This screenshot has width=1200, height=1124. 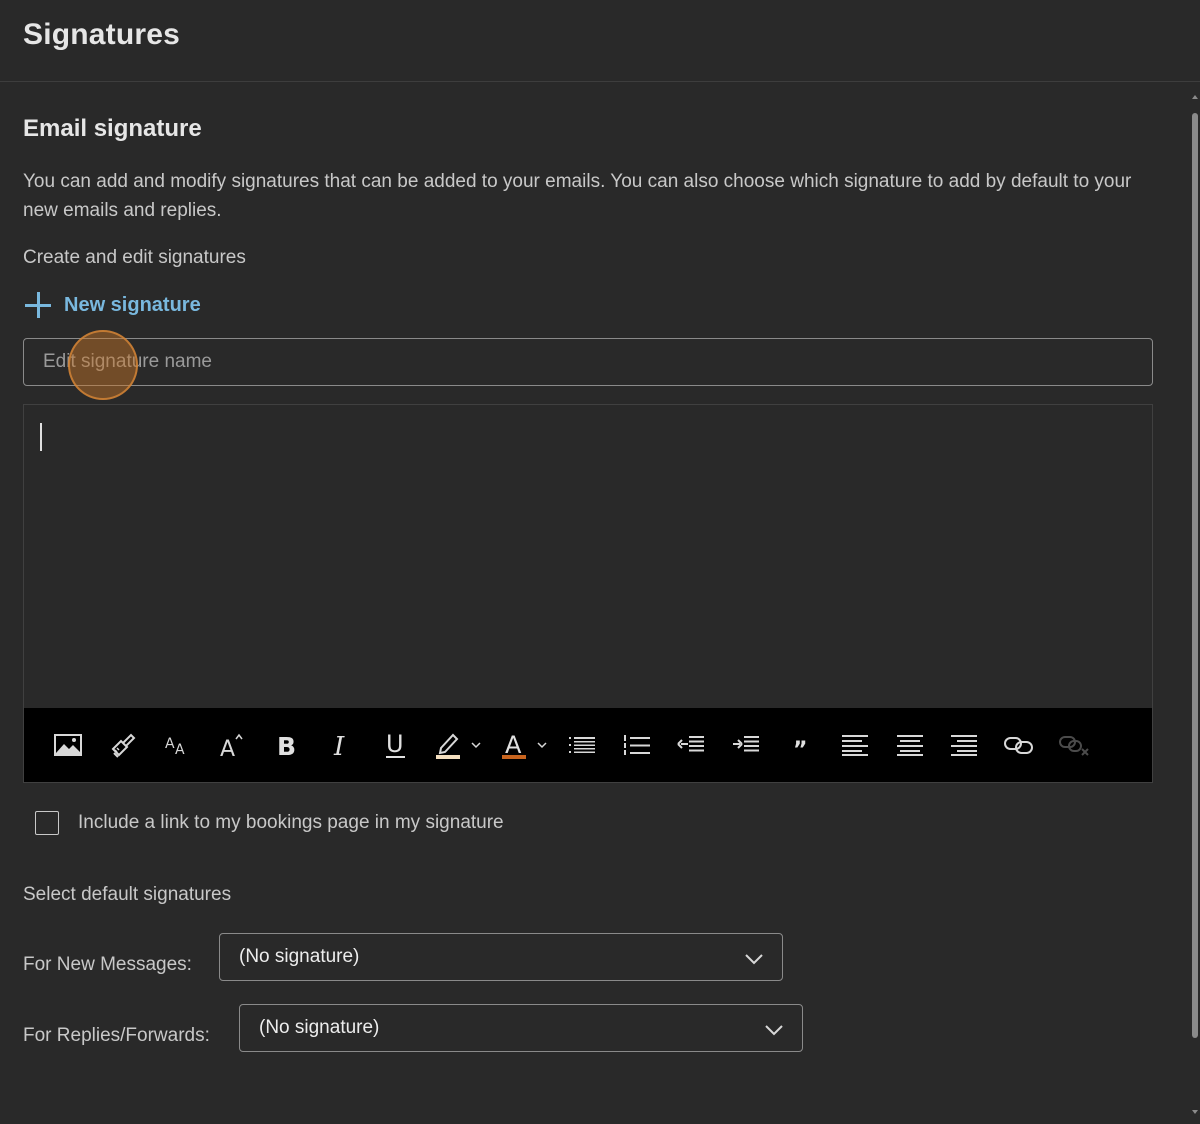 I want to click on new-messages-label: For New Messages:, so click(x=107, y=964).